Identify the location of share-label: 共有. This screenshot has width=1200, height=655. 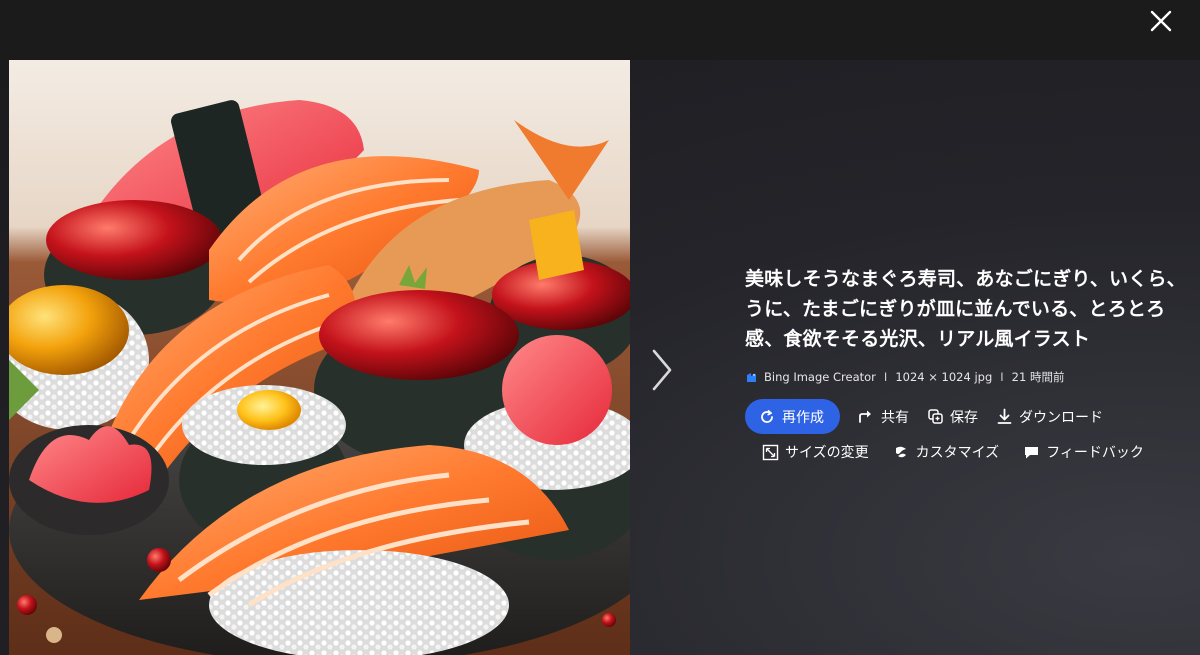
(895, 417).